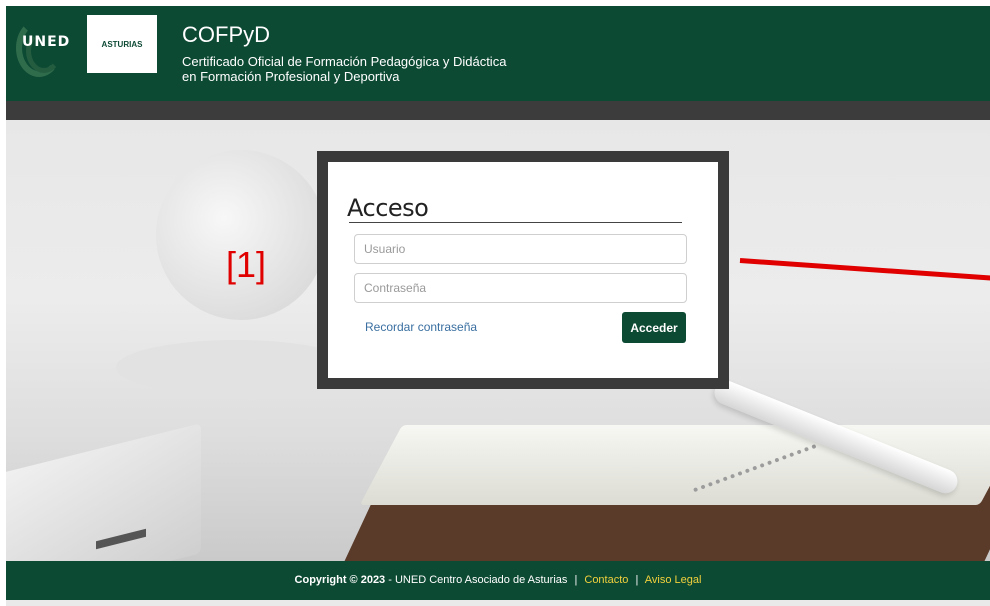 The height and width of the screenshot is (606, 990). What do you see at coordinates (515, 222) in the screenshot?
I see `login-title-divider` at bounding box center [515, 222].